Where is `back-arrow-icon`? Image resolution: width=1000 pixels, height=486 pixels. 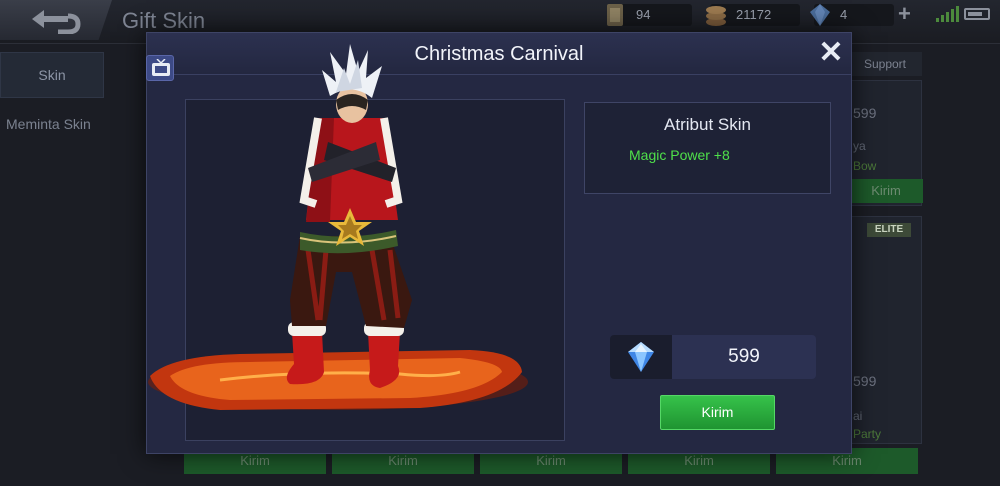
back-arrow-icon is located at coordinates (56, 22).